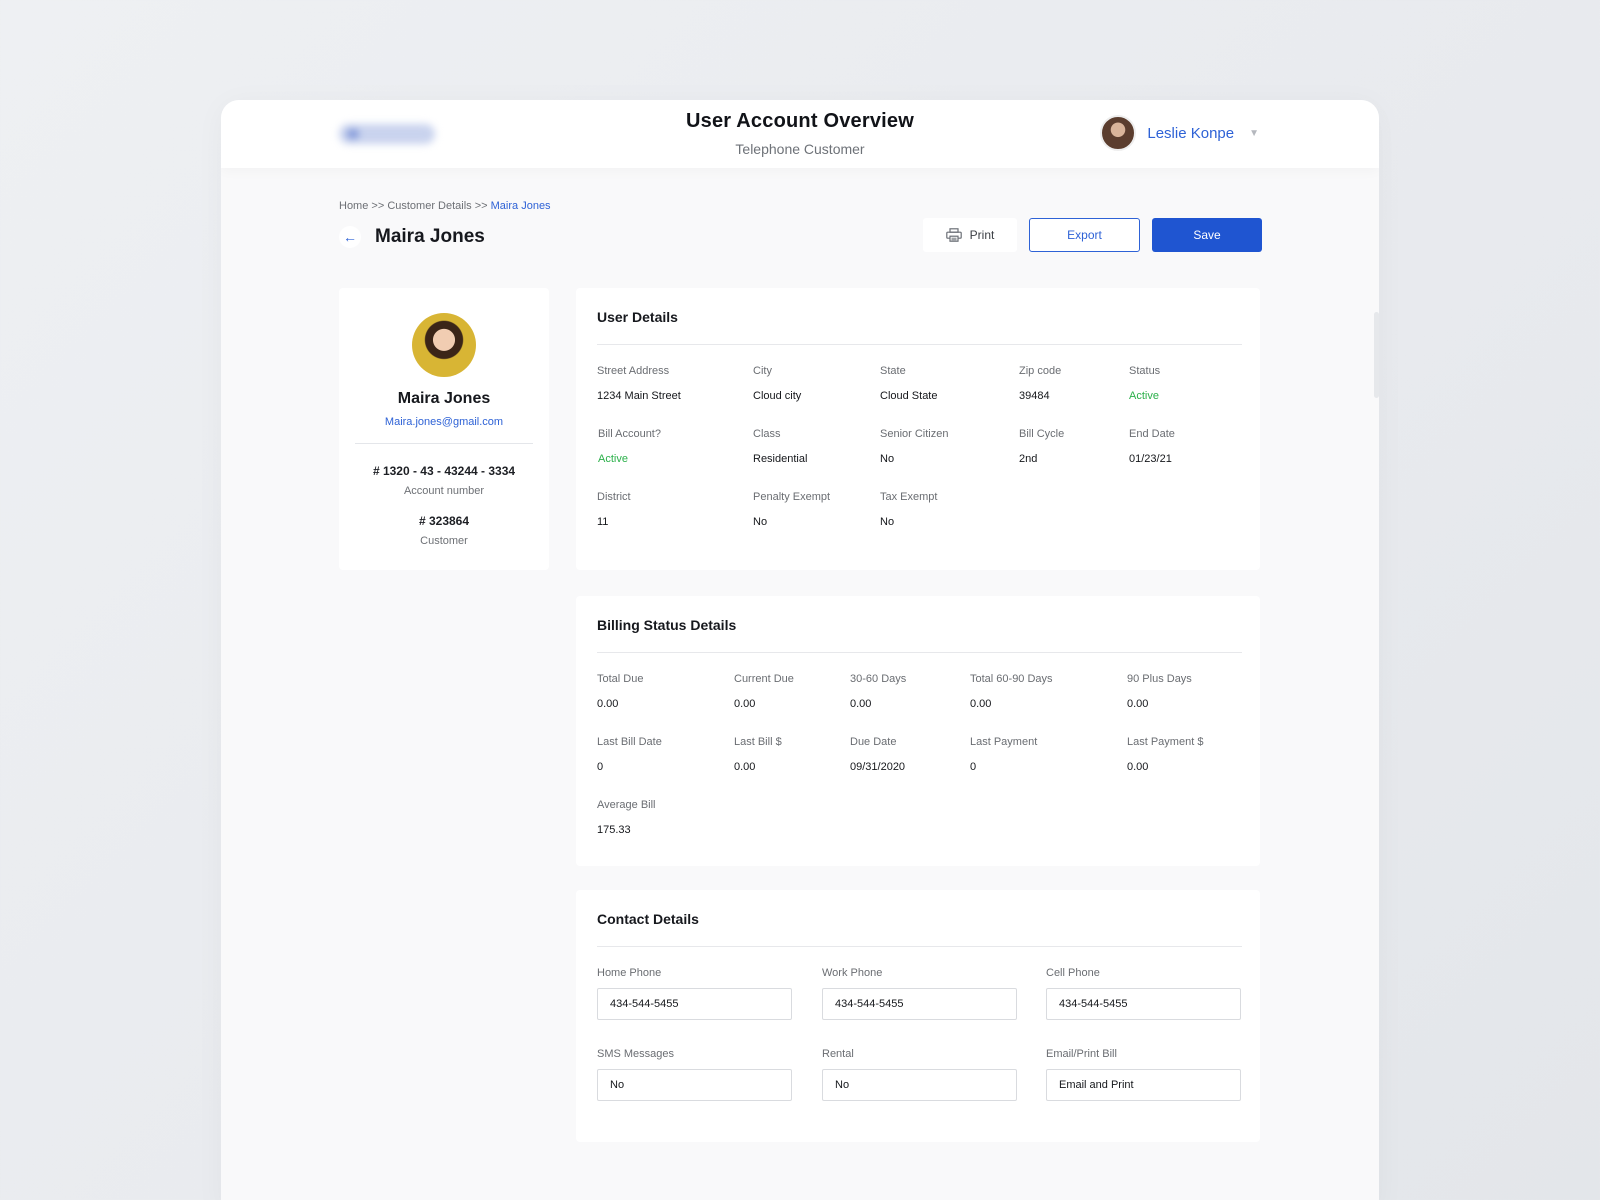  Describe the element at coordinates (764, 679) in the screenshot. I see `field-label: Current Due` at that location.